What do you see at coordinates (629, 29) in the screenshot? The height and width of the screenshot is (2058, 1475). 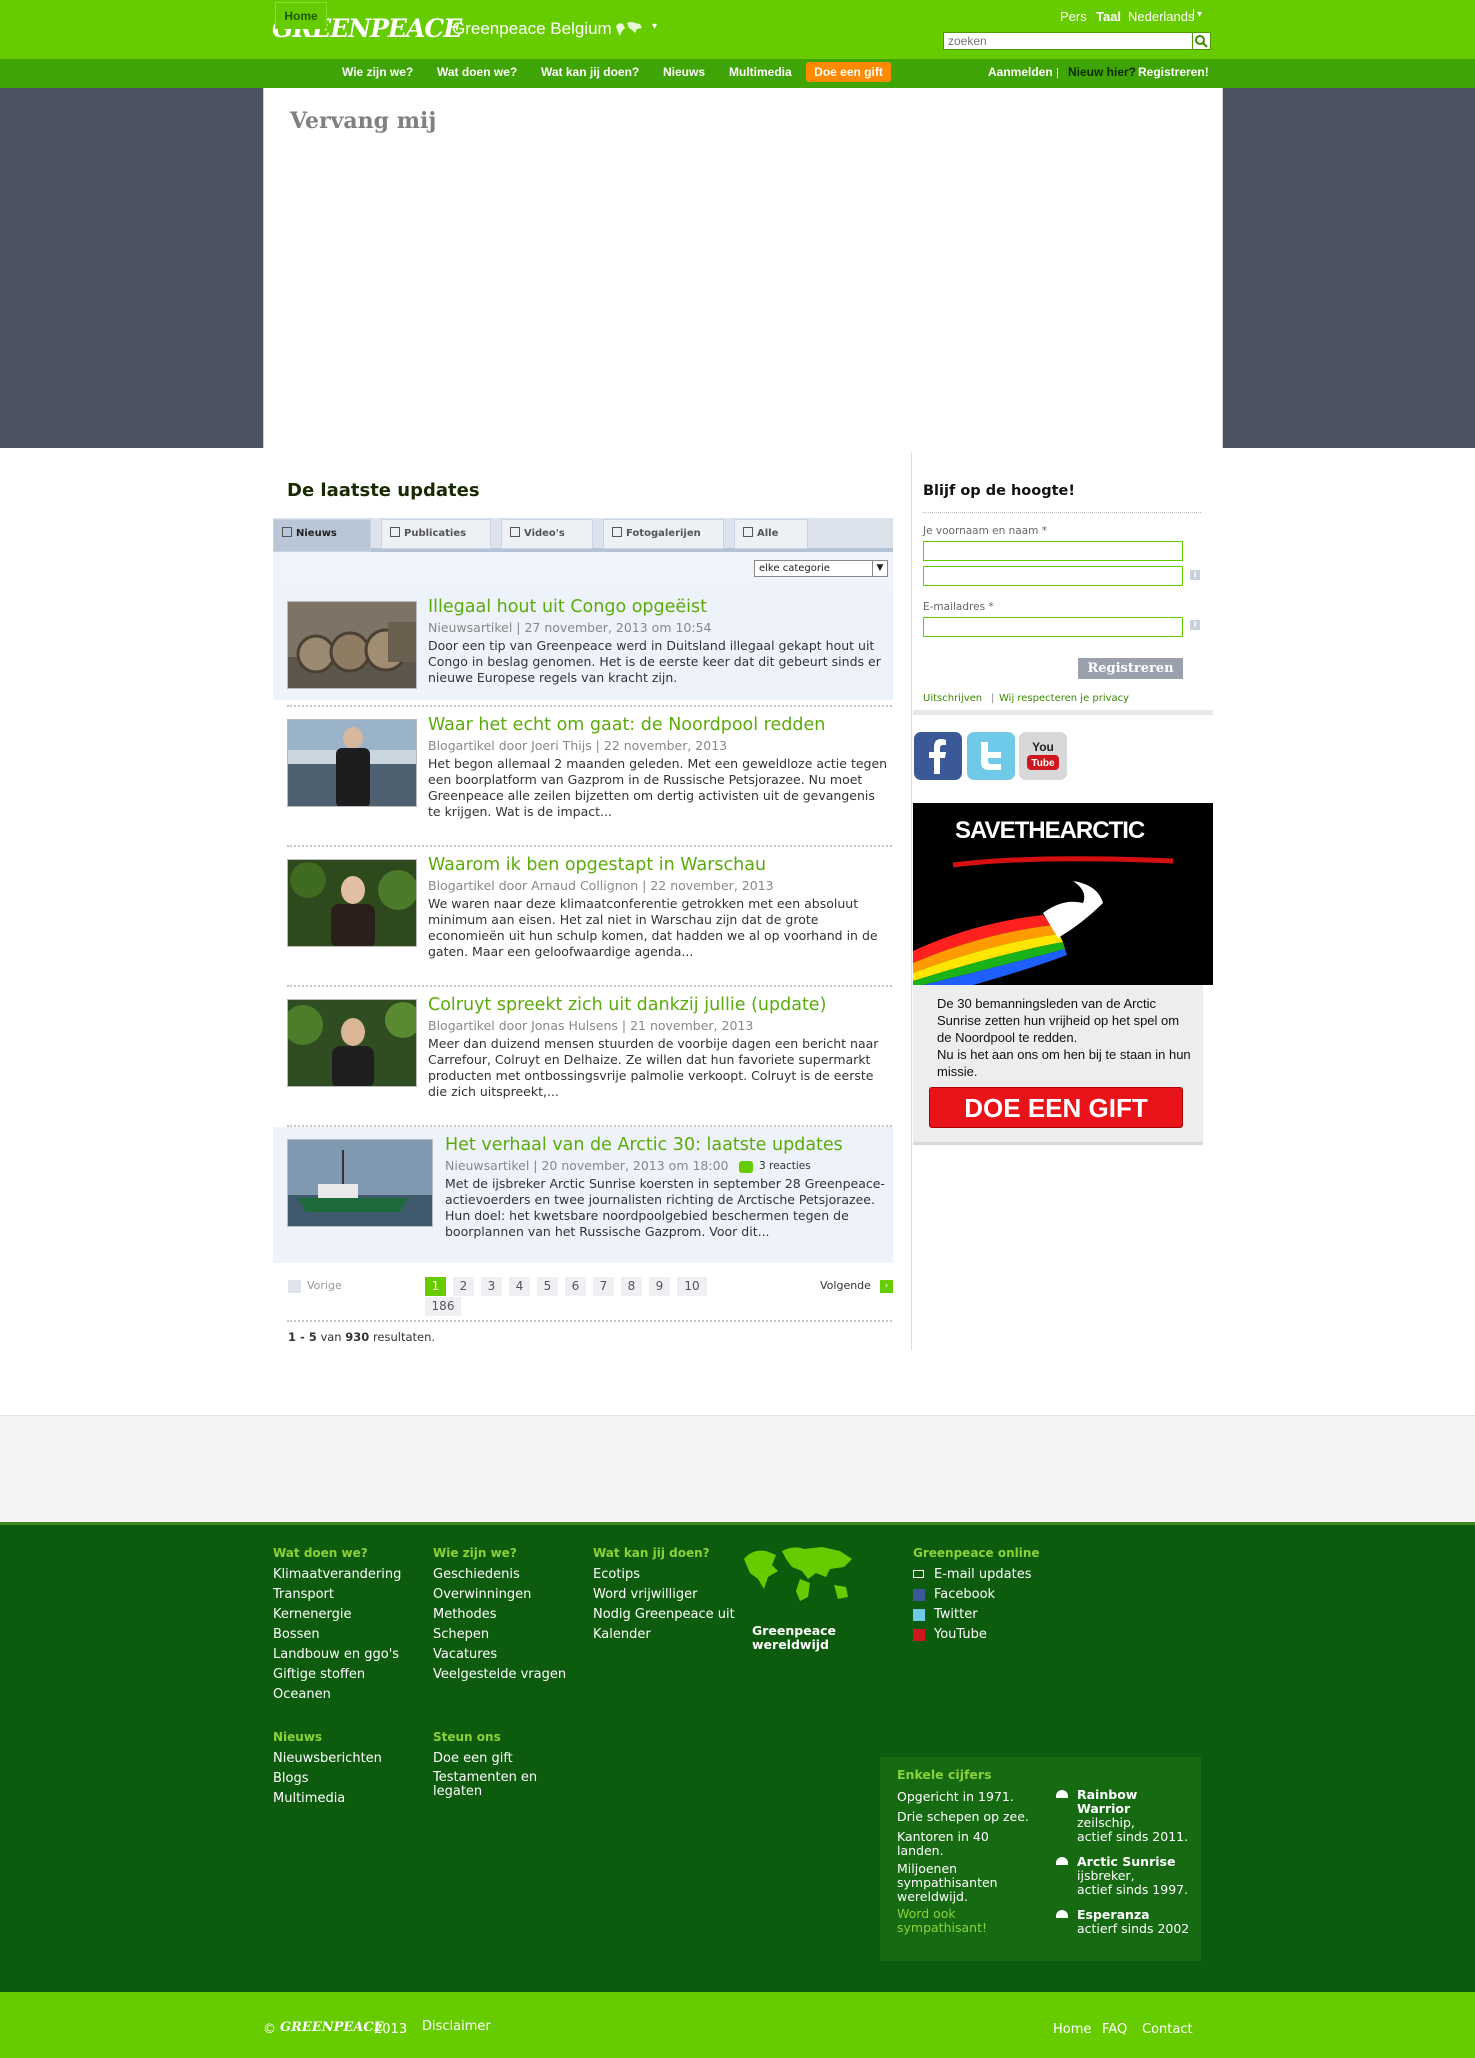 I see `globe-icon` at bounding box center [629, 29].